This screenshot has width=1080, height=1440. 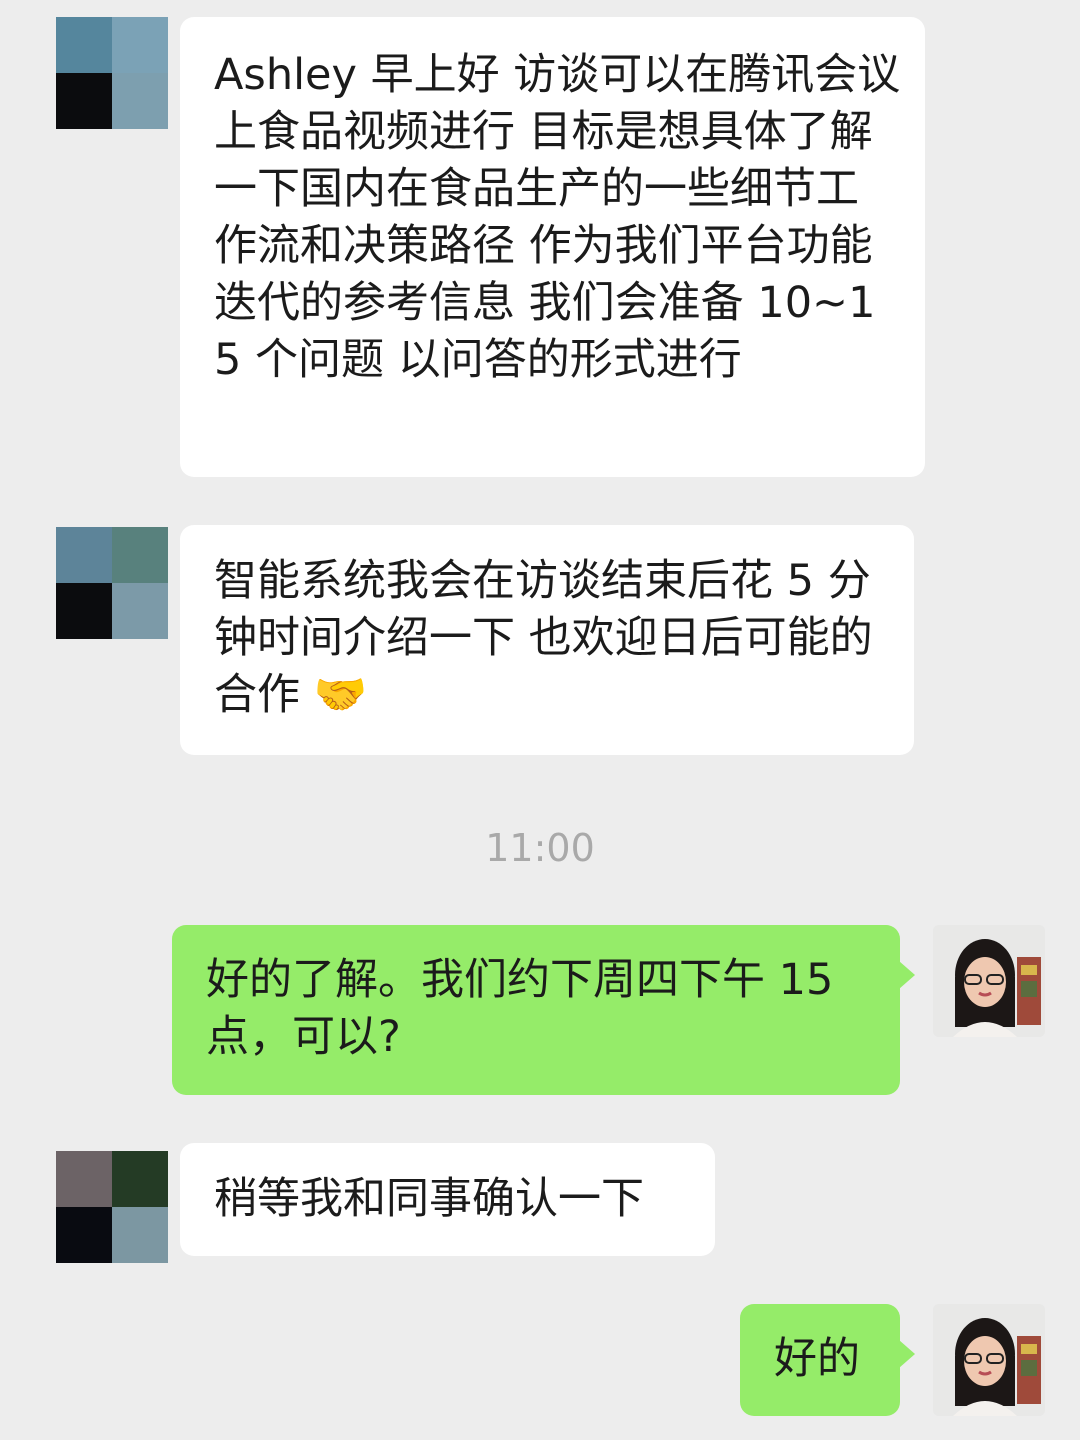 I want to click on message-bubble-outgoing: 好的了解。我们约下周四下午 15 点，可以?, so click(x=543, y=1010).